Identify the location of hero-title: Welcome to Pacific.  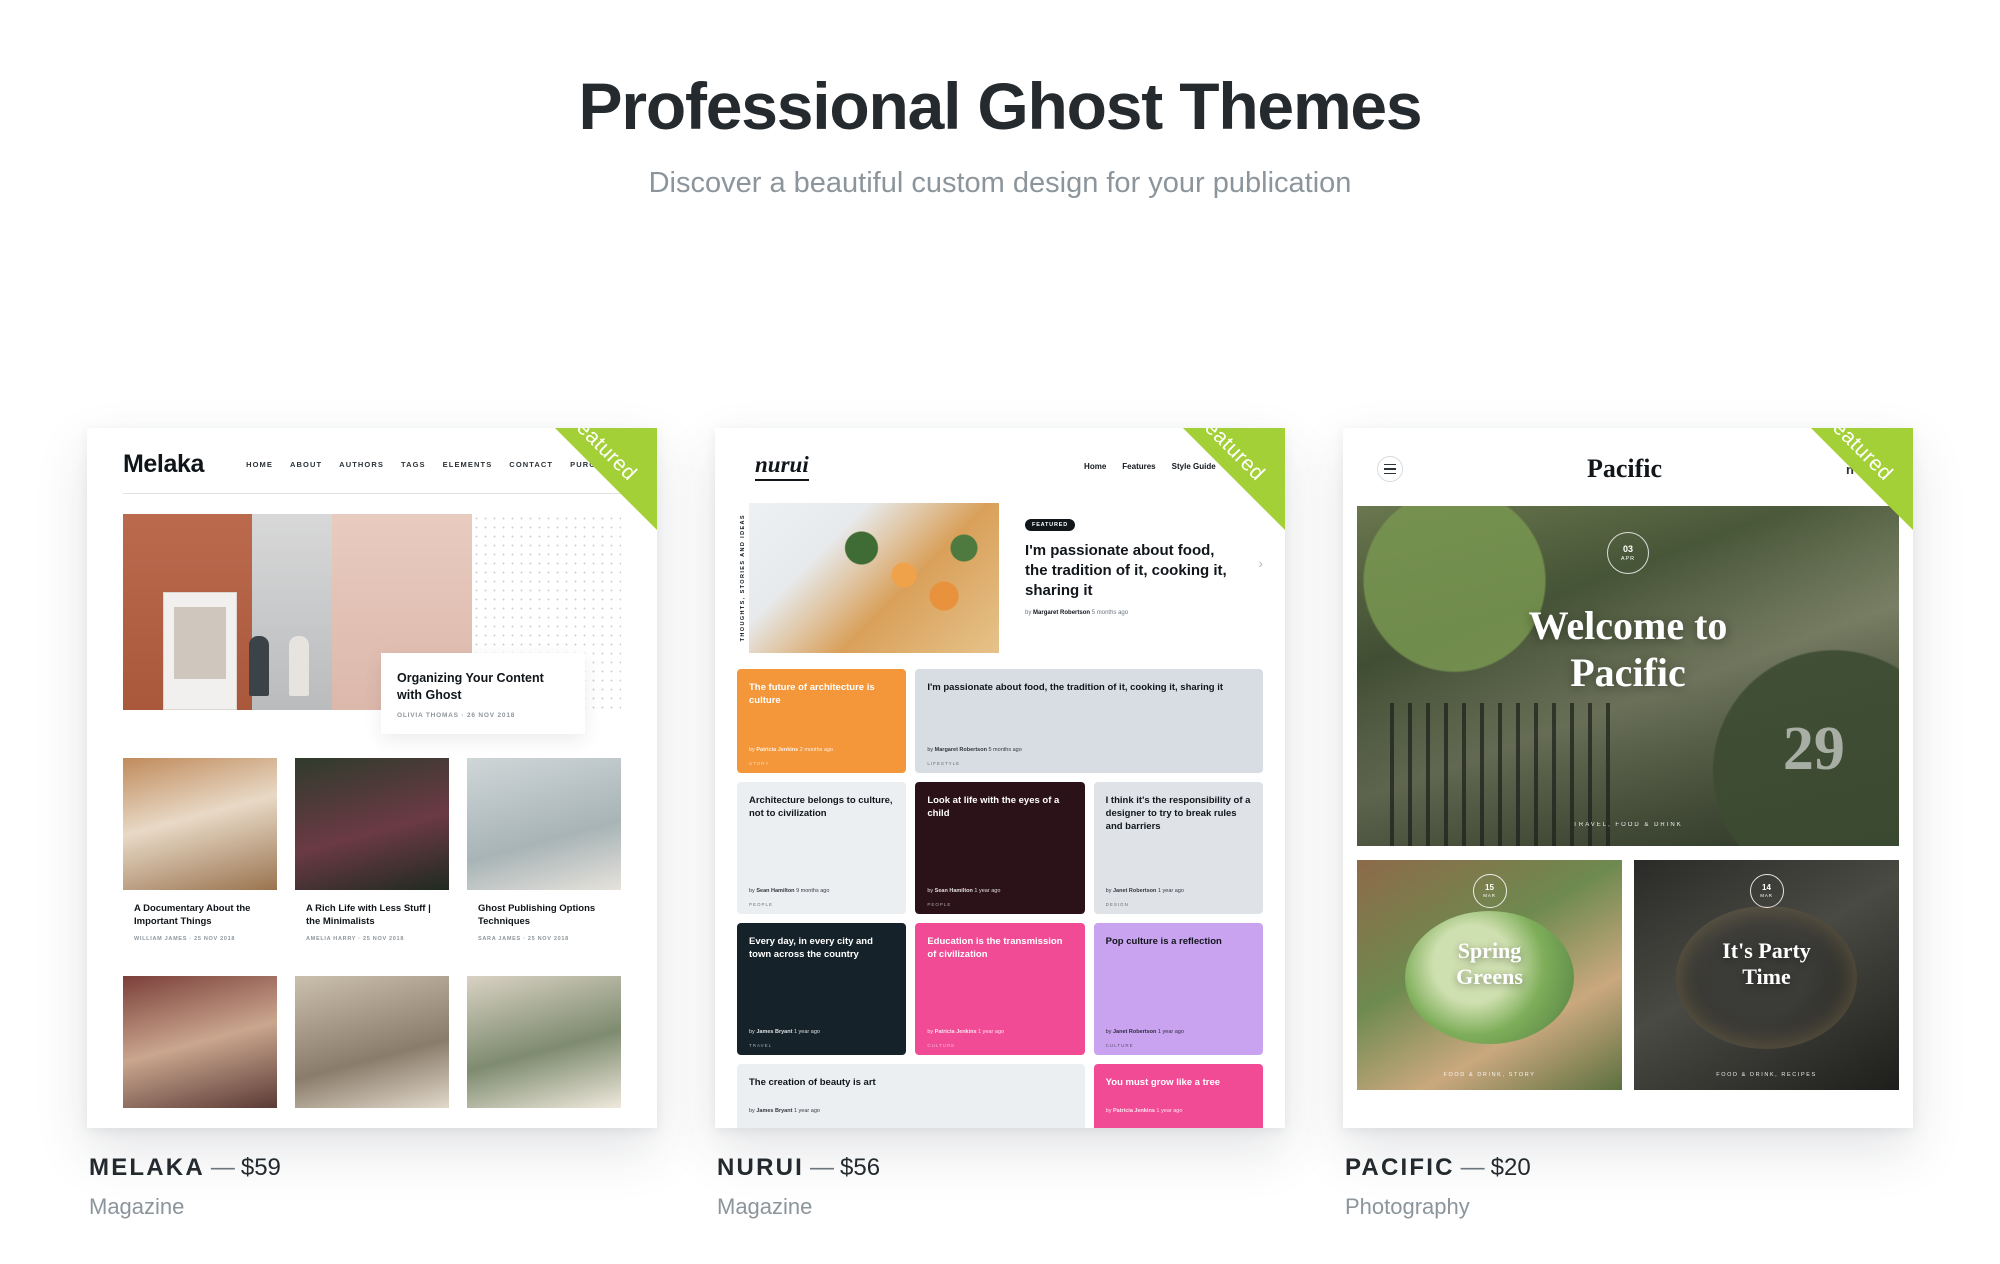
(1628, 649).